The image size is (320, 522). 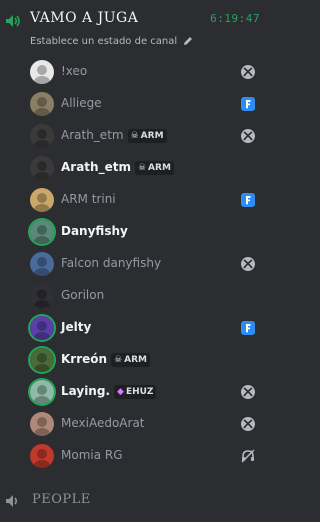 I want to click on voice-member: Danyfishy, so click(x=133, y=232).